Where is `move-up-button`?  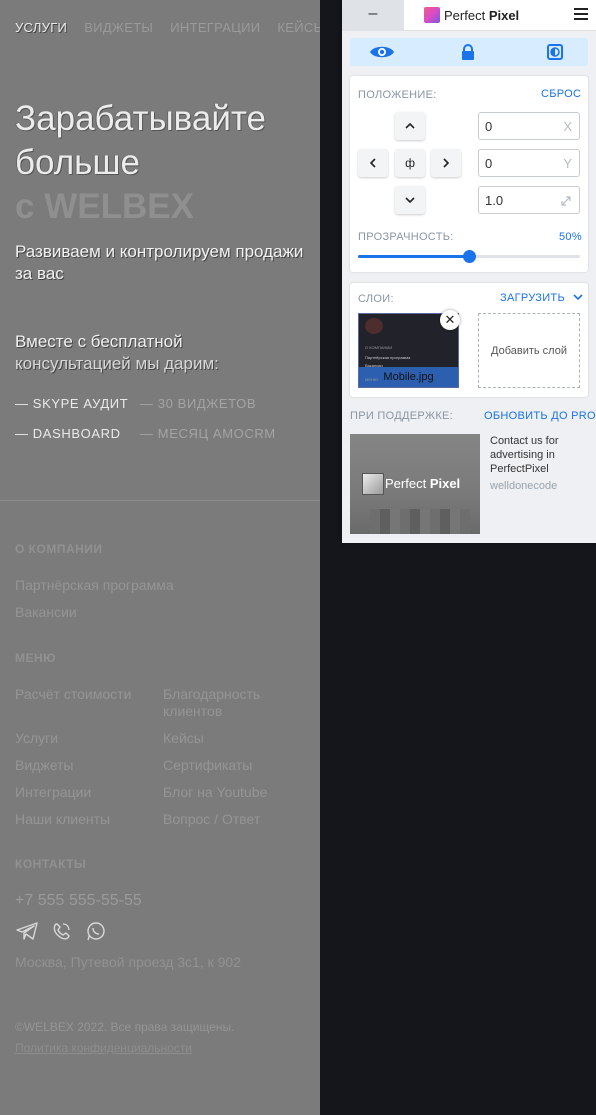 move-up-button is located at coordinates (410, 126).